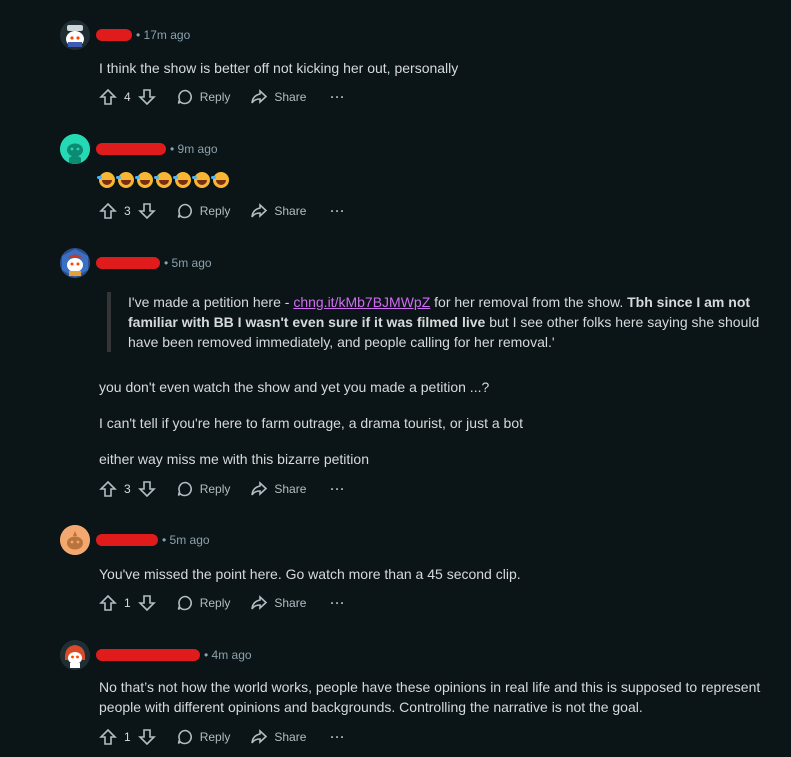  I want to click on comment-header: • 9m ago, so click(139, 149).